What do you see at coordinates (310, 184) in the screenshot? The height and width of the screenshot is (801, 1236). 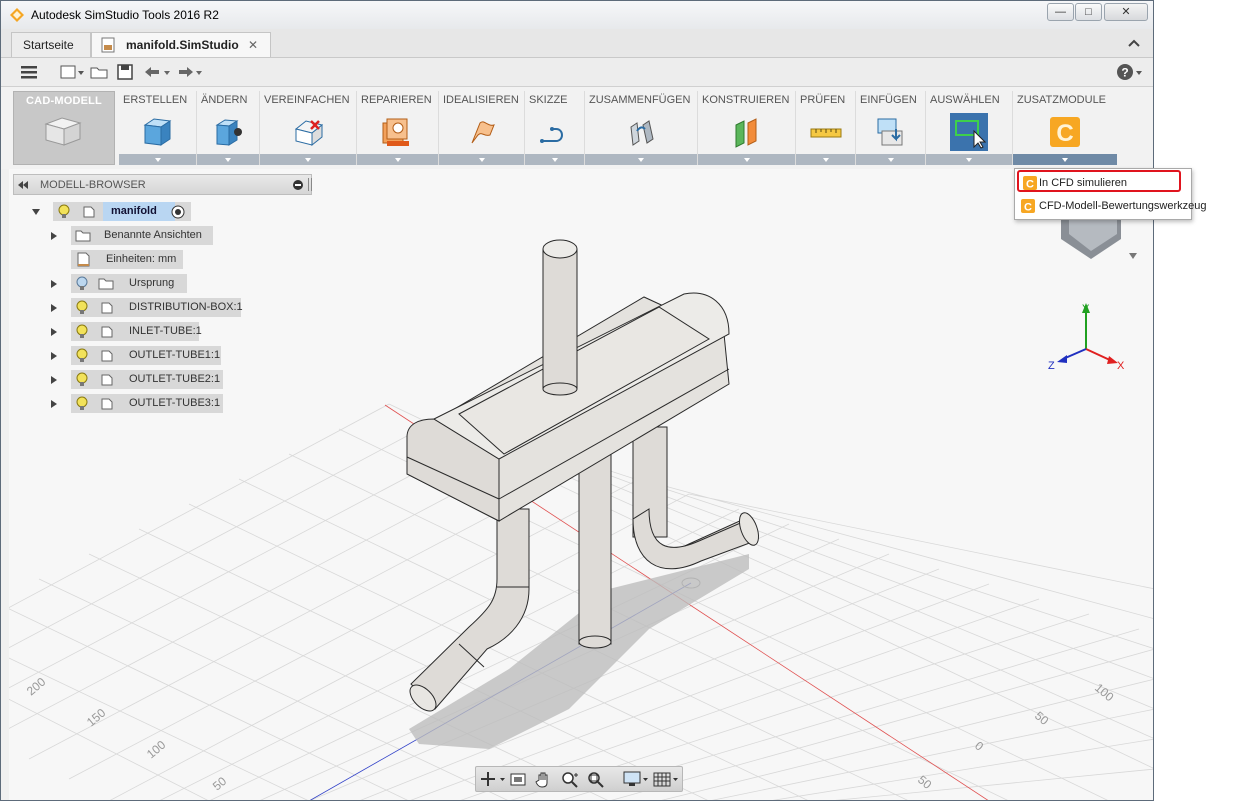 I see `browser-drag-handle` at bounding box center [310, 184].